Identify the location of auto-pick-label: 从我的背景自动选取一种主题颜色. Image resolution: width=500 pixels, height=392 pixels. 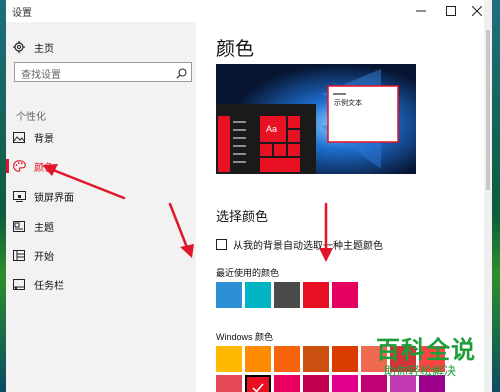
(308, 246).